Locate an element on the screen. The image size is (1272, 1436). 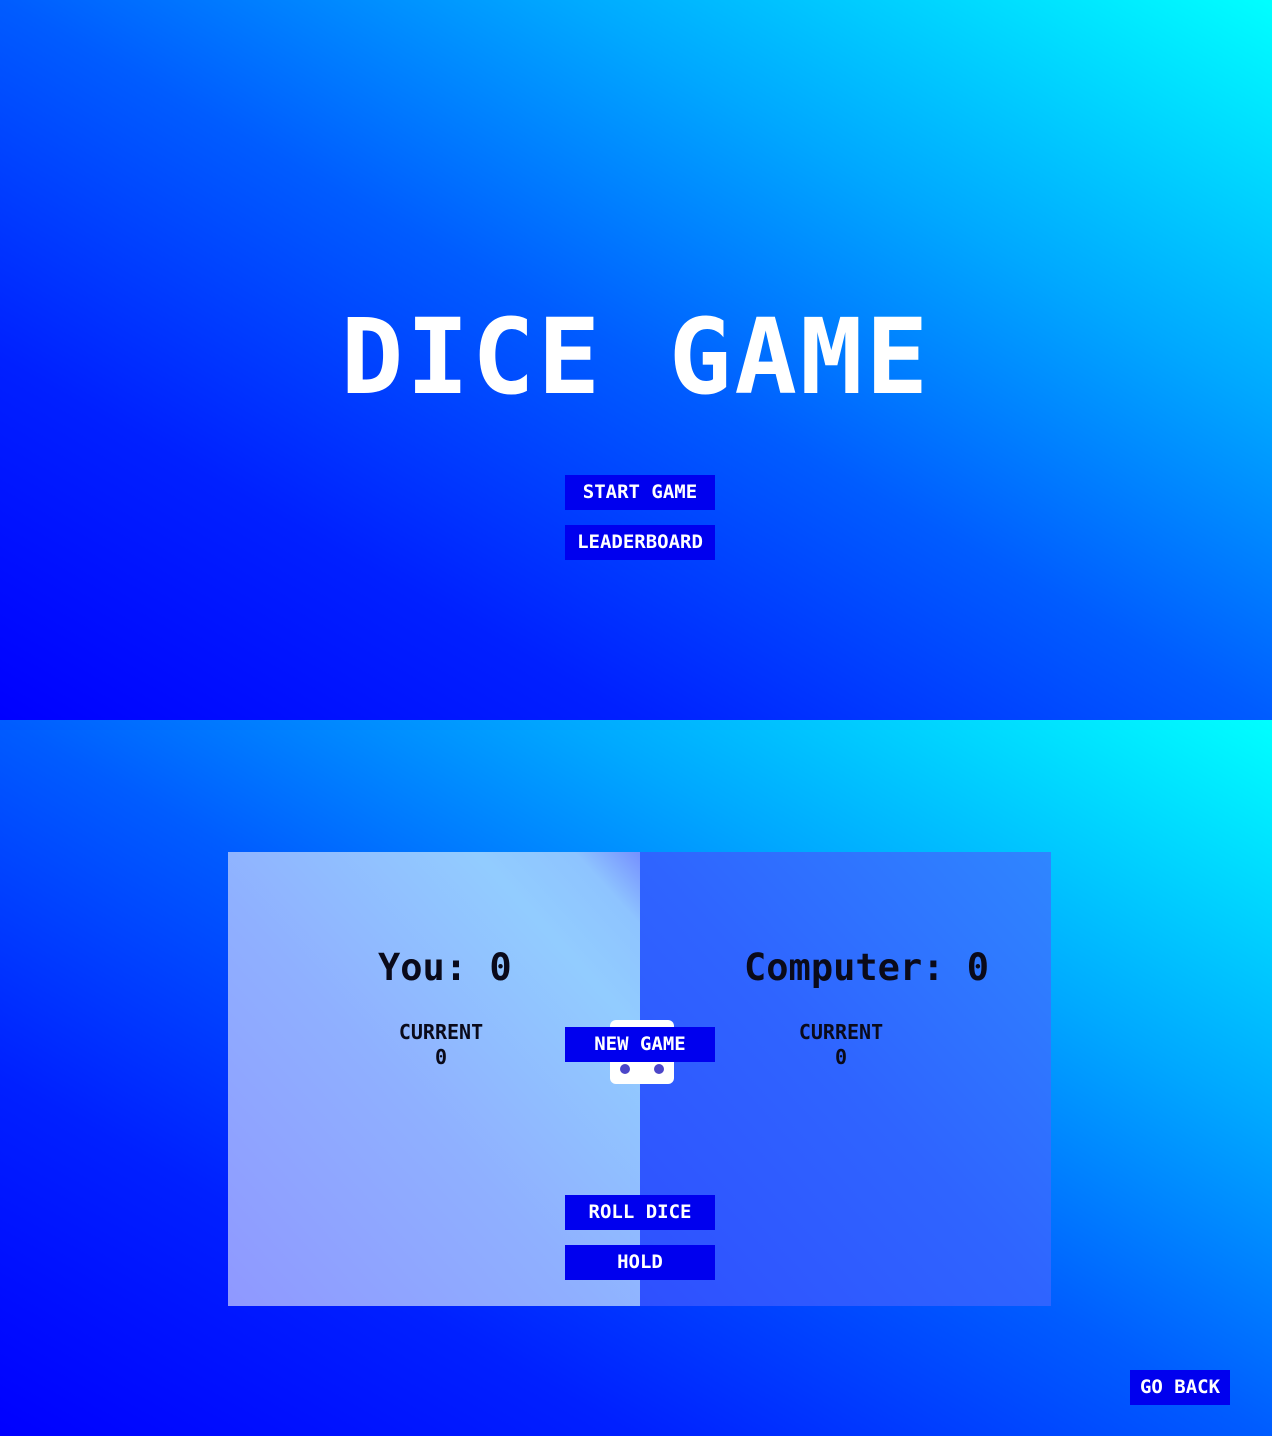
player-current-label: CURRENT is located at coordinates (441, 1032).